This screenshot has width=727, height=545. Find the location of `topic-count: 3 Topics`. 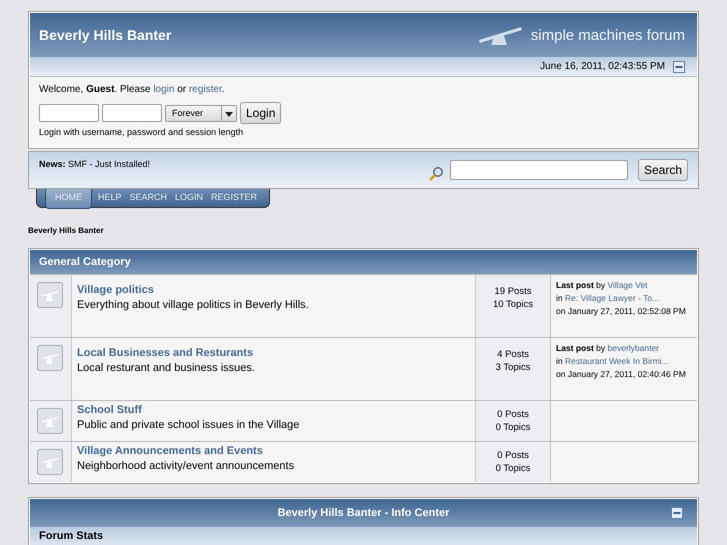

topic-count: 3 Topics is located at coordinates (513, 367).